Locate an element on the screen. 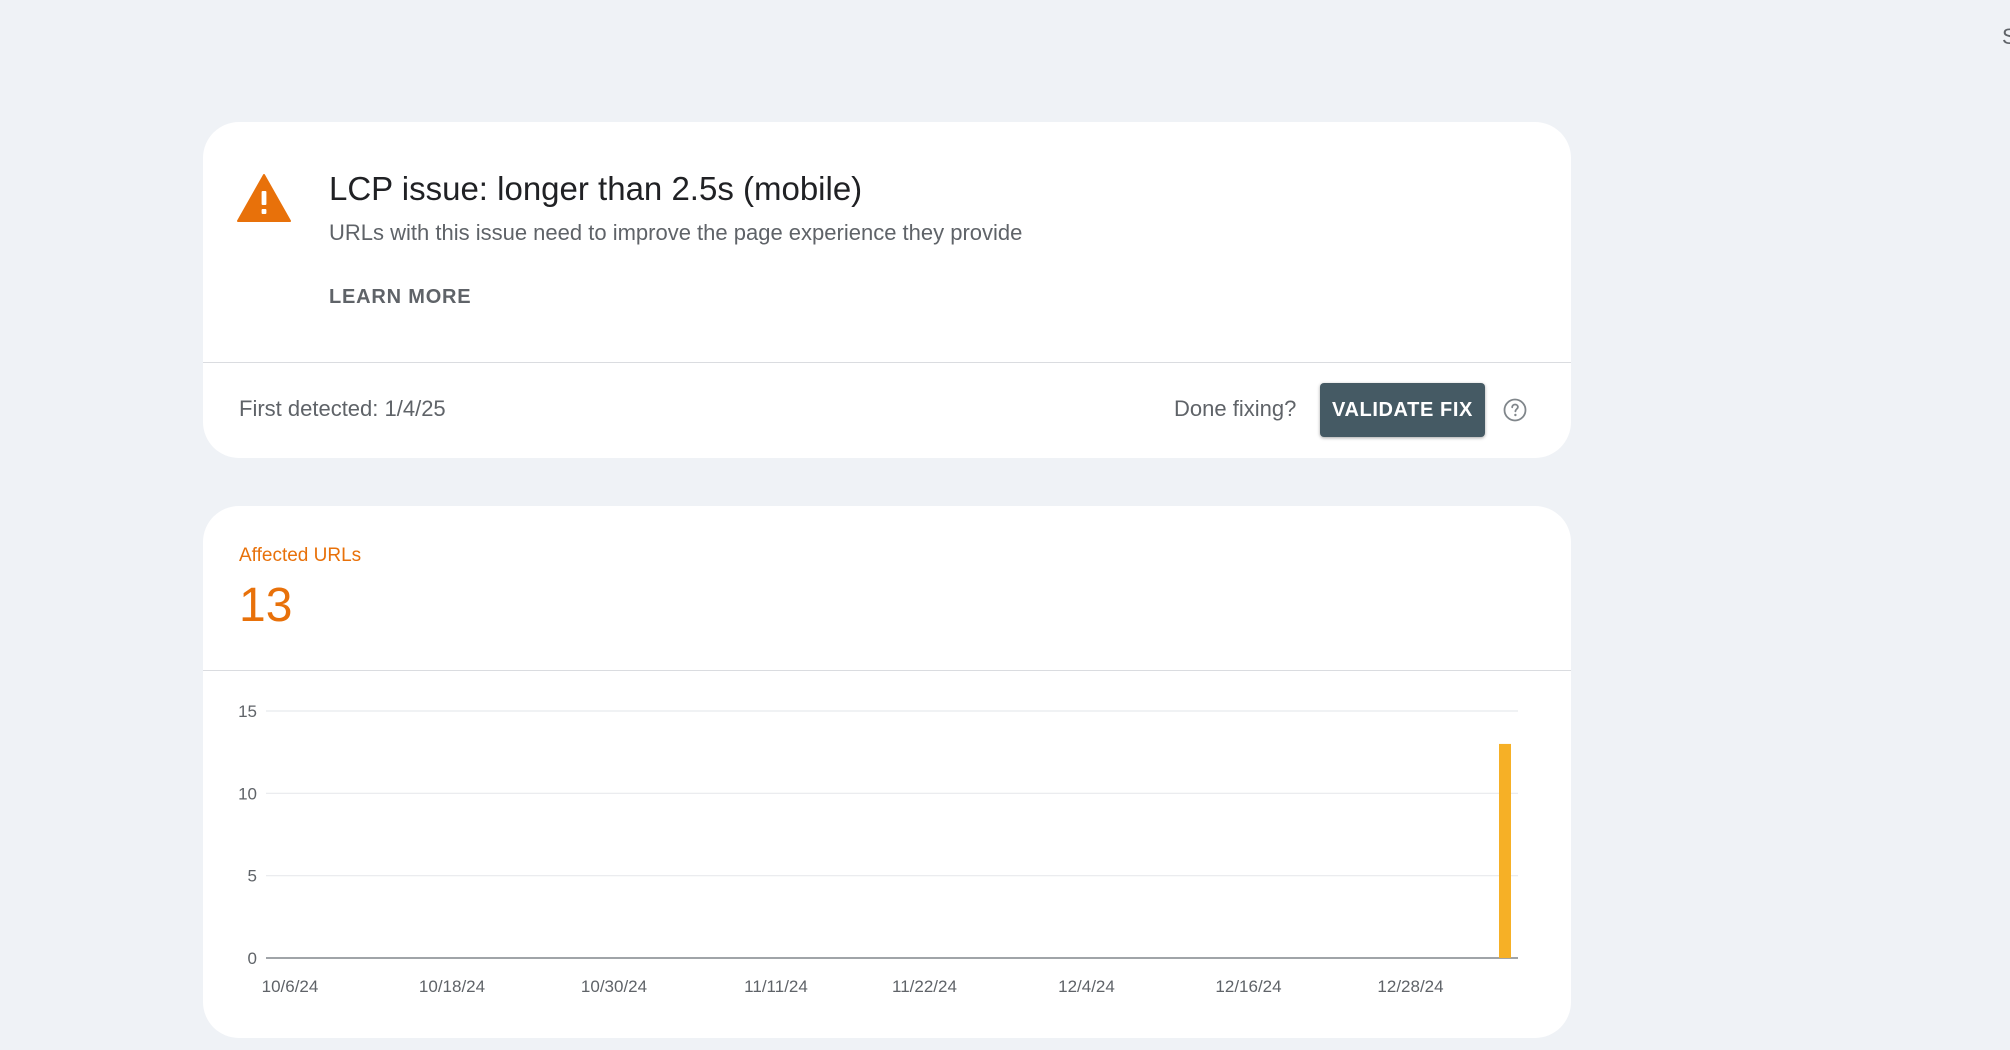 This screenshot has height=1050, width=2010. done-fixing-label: Done fixing? is located at coordinates (1235, 408).